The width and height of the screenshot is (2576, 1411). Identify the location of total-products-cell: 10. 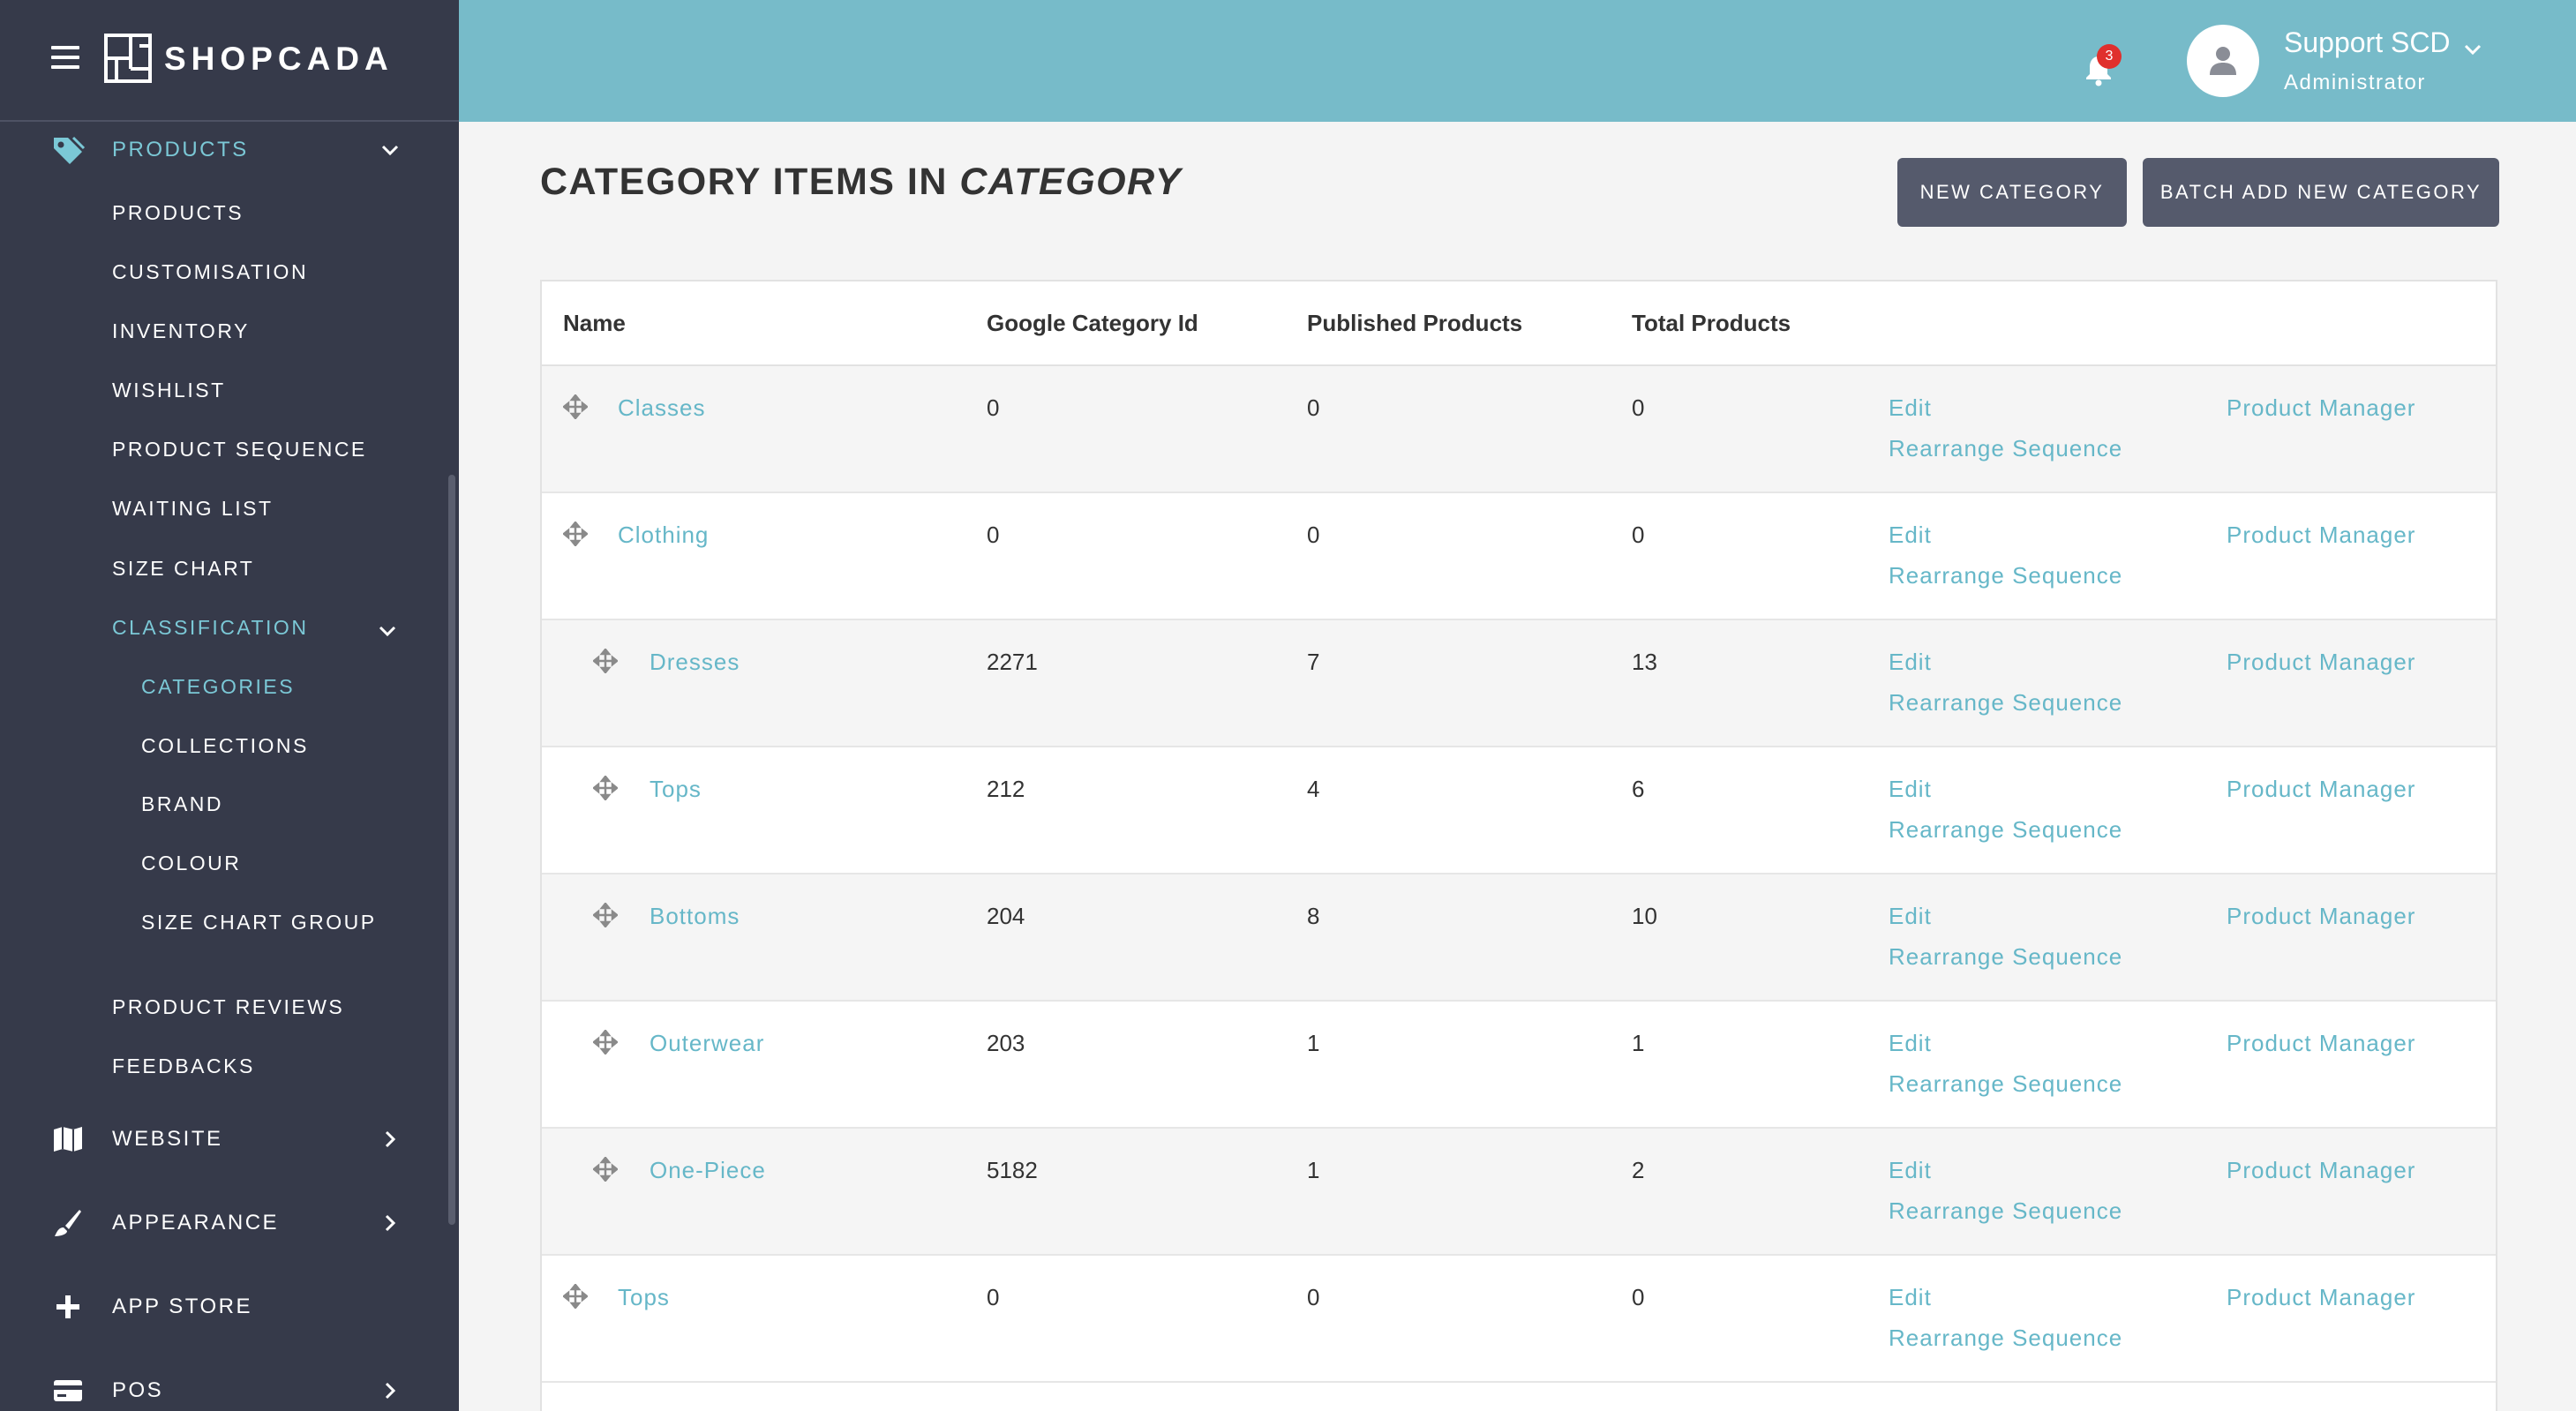
(1644, 916).